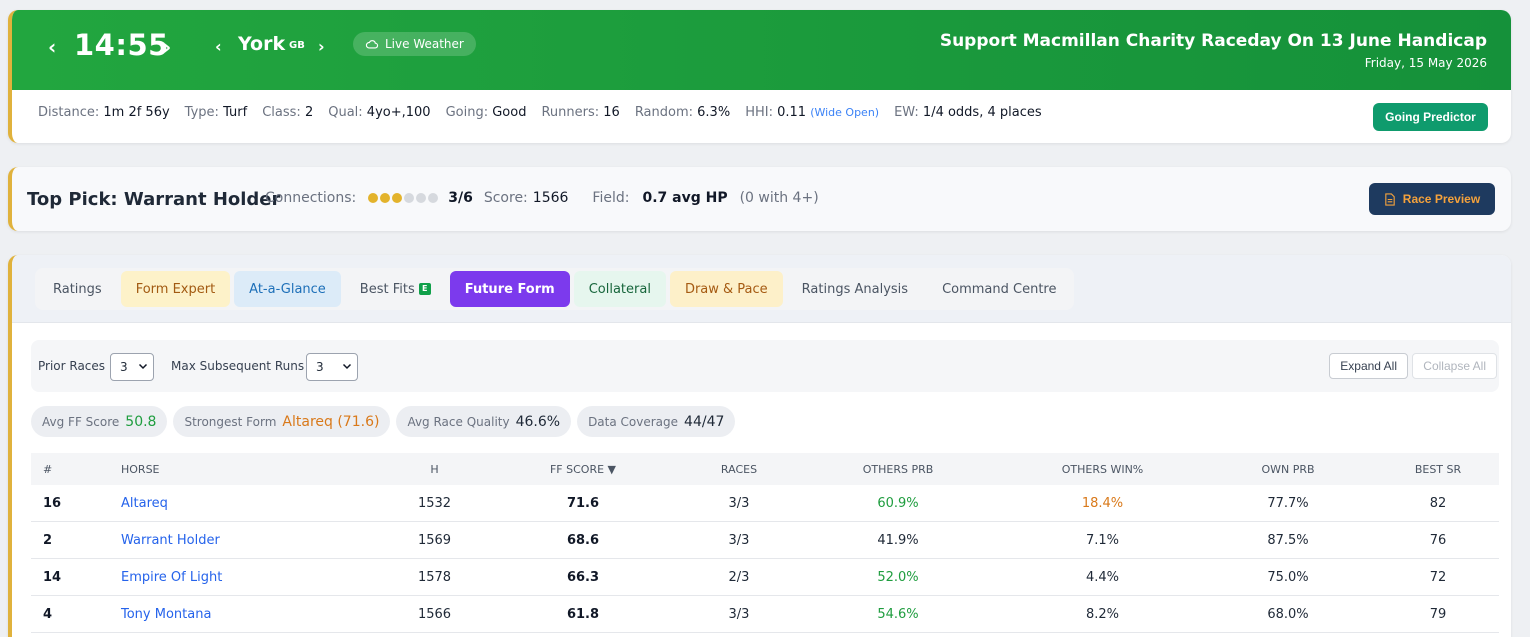  I want to click on stat-distance: Distance: 1m 2f 56y, so click(104, 112).